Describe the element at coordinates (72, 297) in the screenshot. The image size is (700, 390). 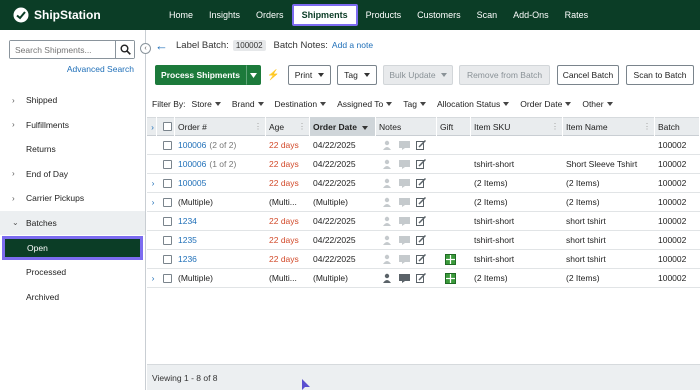
I see `sidebar-item-archived: Archived` at that location.